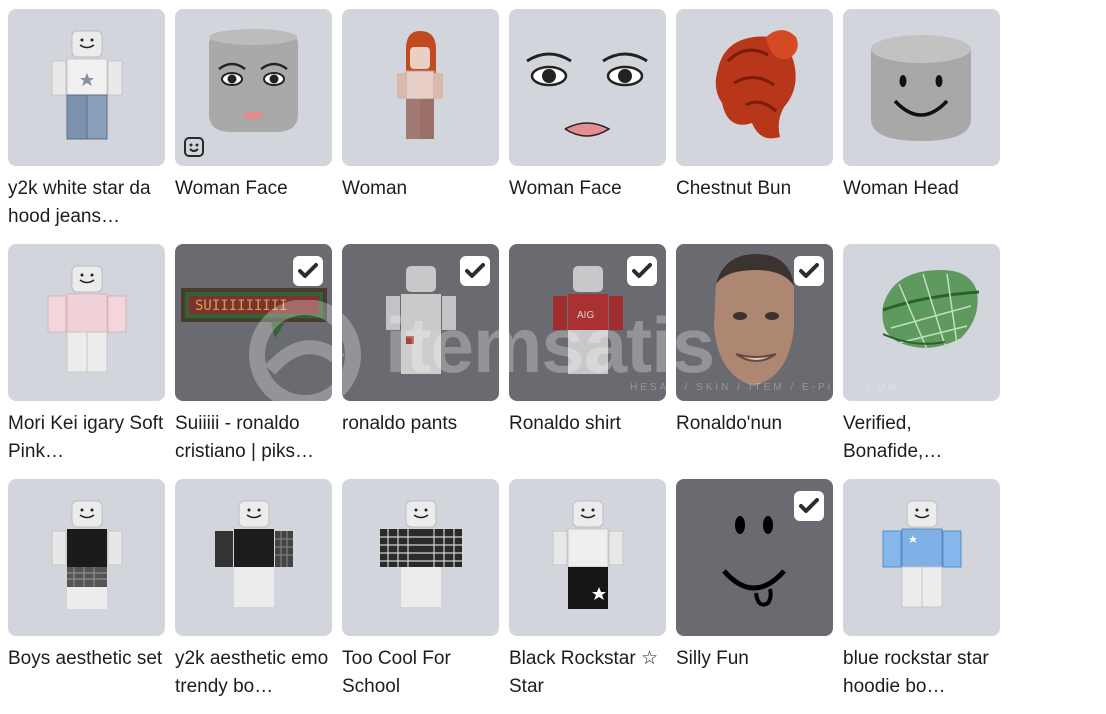 The width and height of the screenshot is (1106, 714). I want to click on item-card: Woman, so click(421, 126).